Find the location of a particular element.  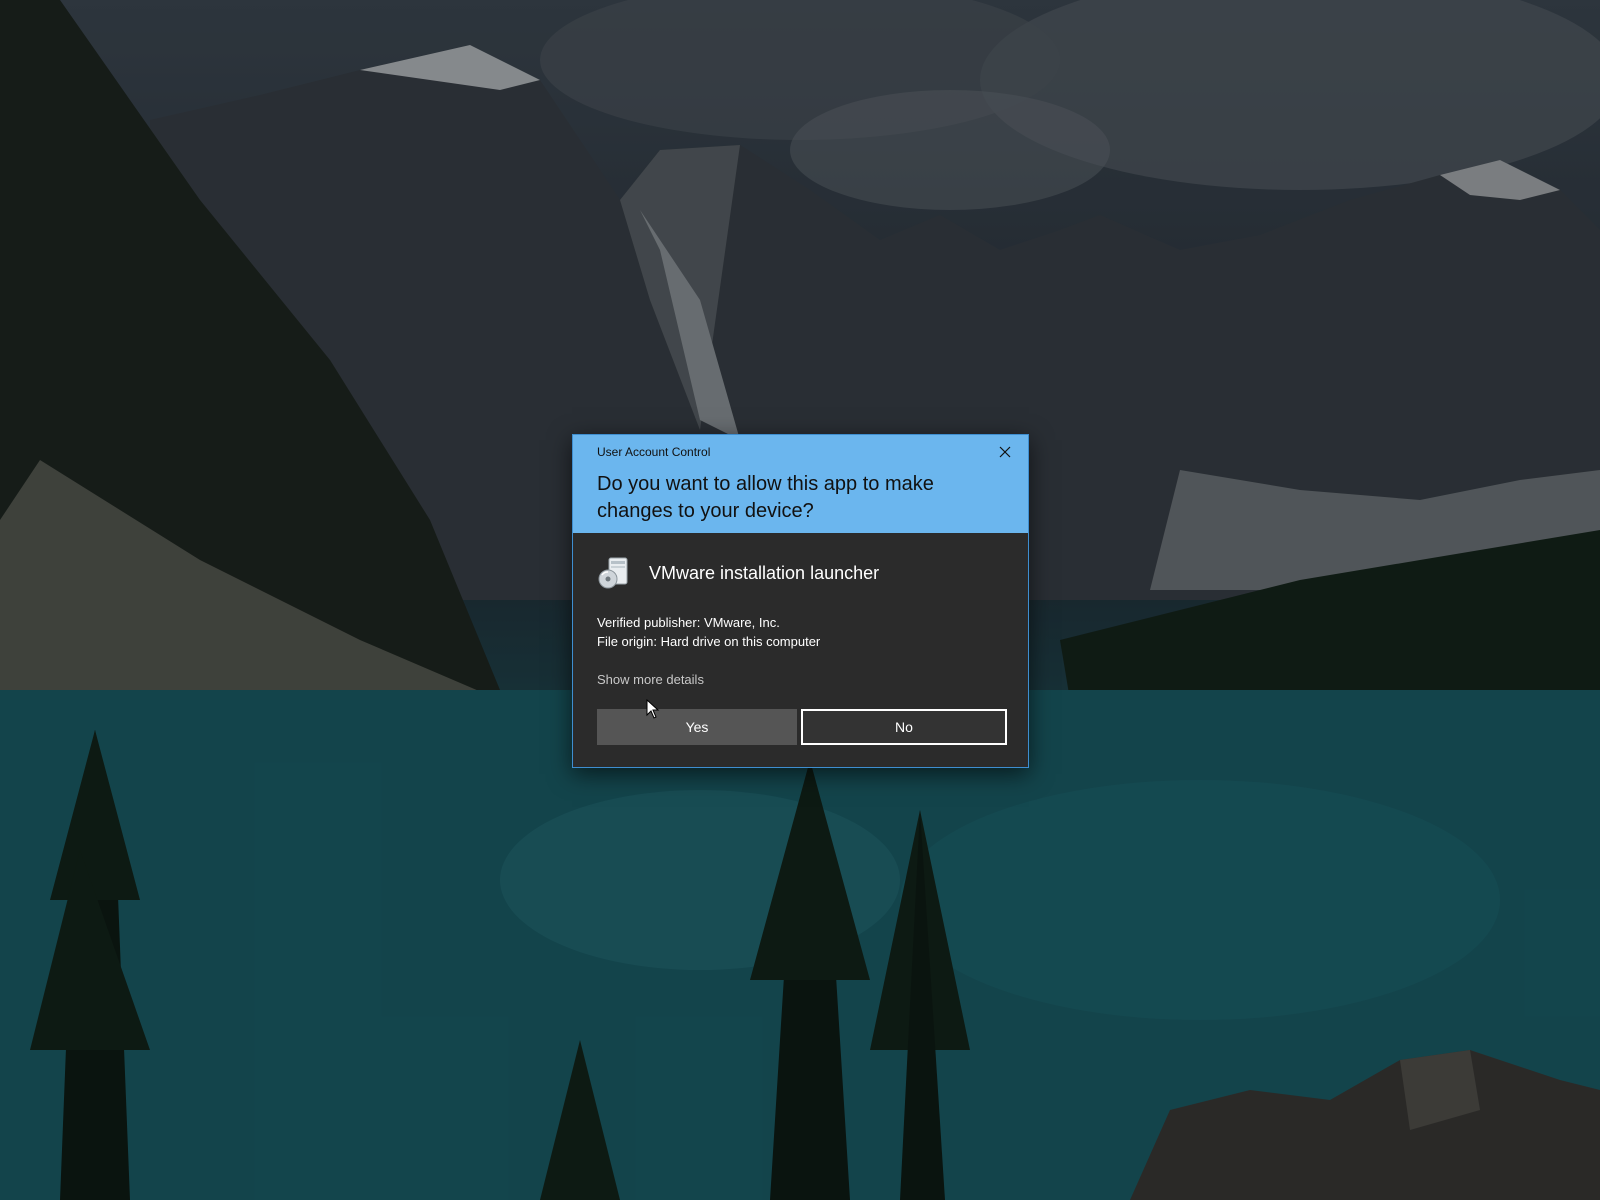

dialog-title: User Account Control is located at coordinates (654, 452).